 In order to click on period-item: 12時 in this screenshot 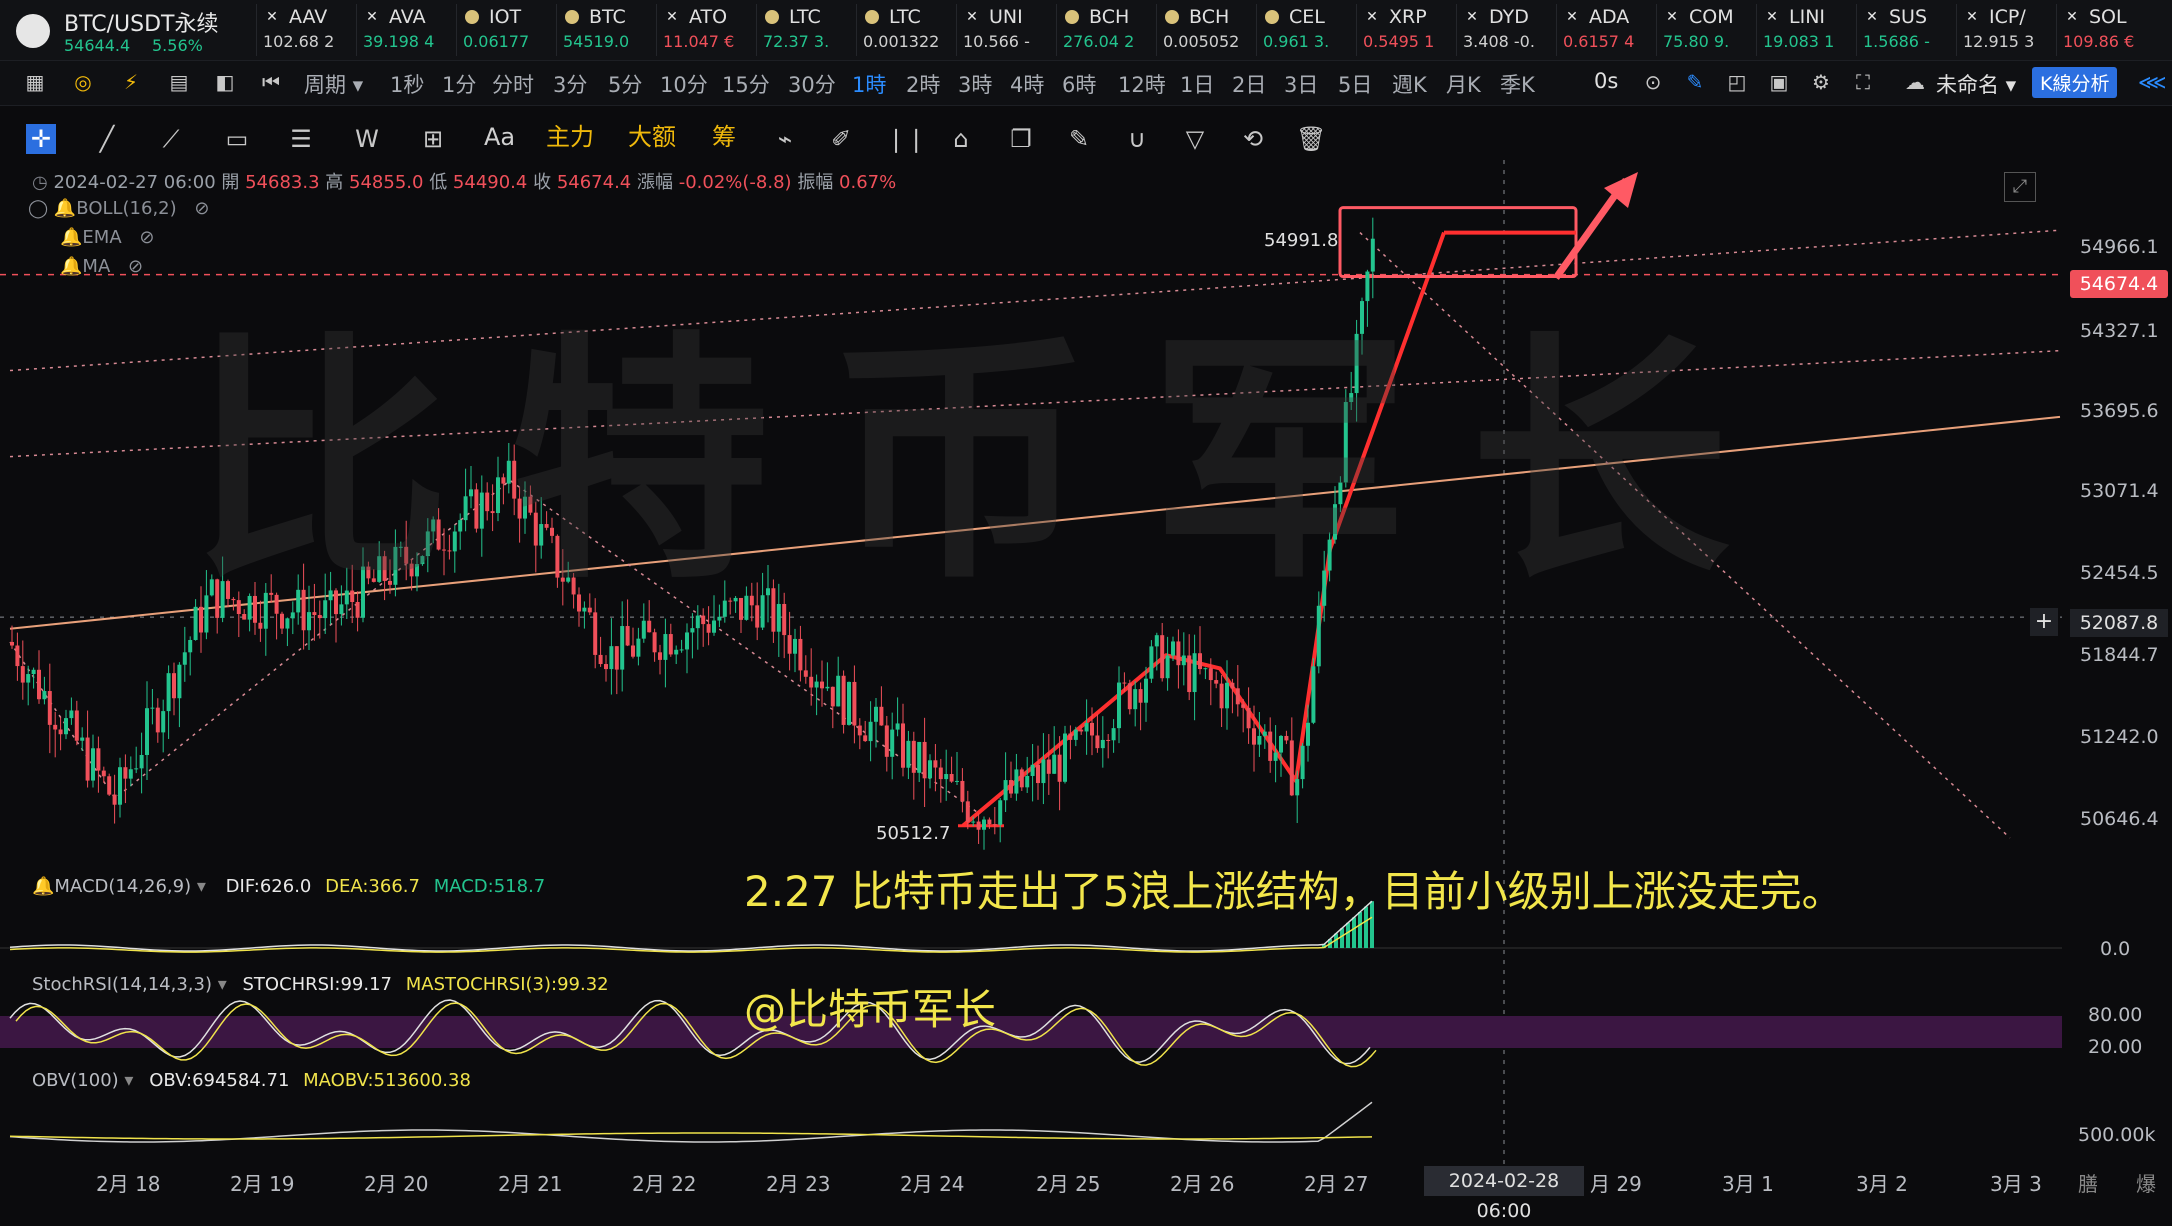, I will do `click(1142, 84)`.